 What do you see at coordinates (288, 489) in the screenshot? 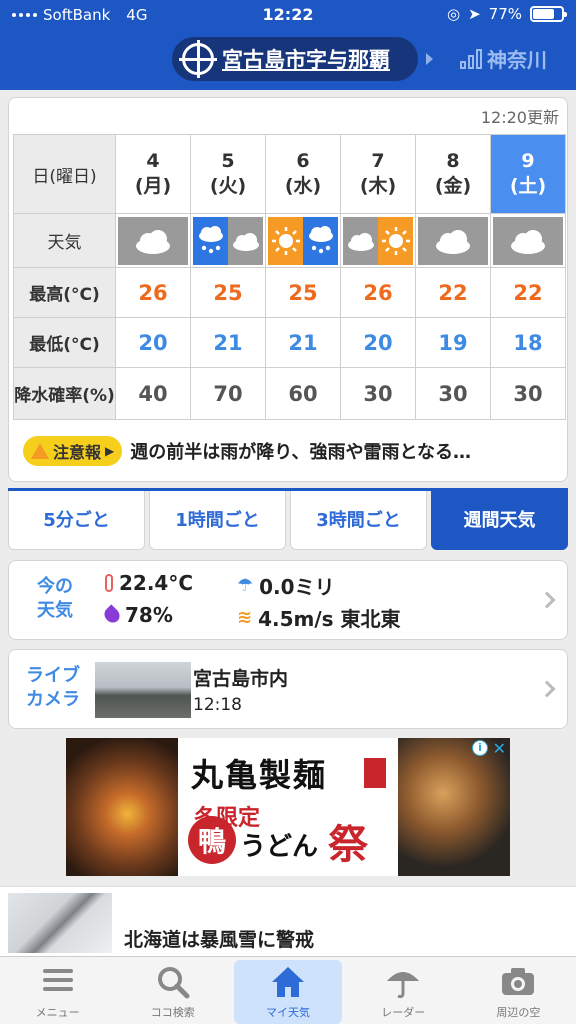
I see `tabs-divider` at bounding box center [288, 489].